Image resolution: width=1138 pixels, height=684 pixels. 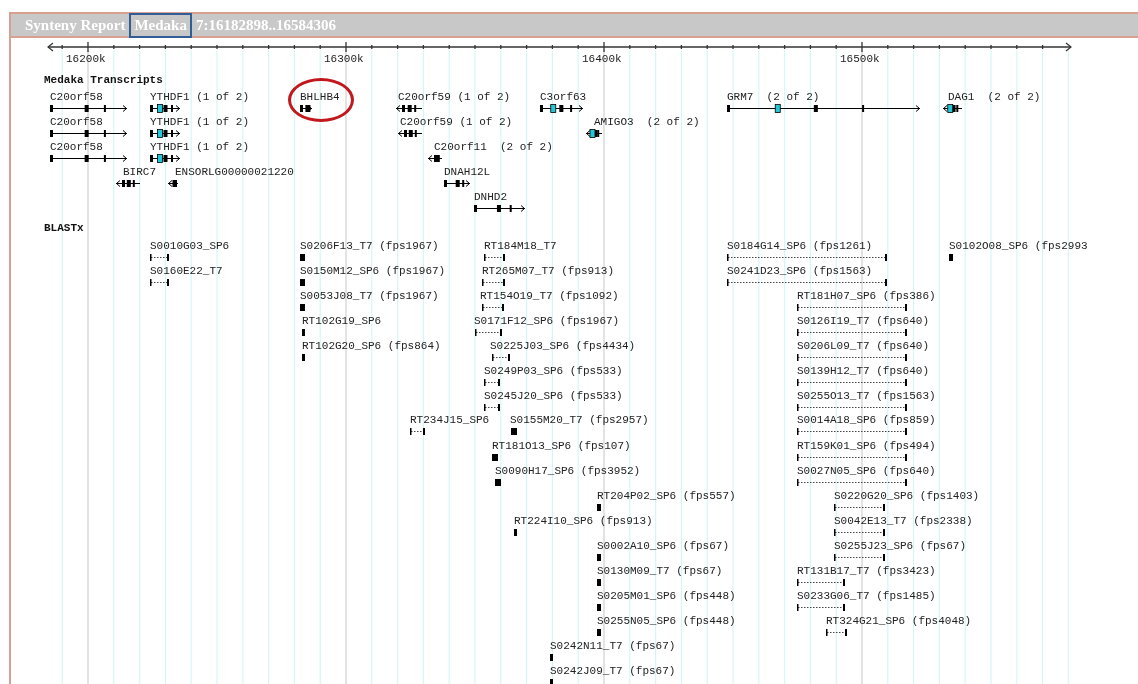 What do you see at coordinates (579, 420) in the screenshot?
I see `hit-label: S0155M20_T7 (fps2957)` at bounding box center [579, 420].